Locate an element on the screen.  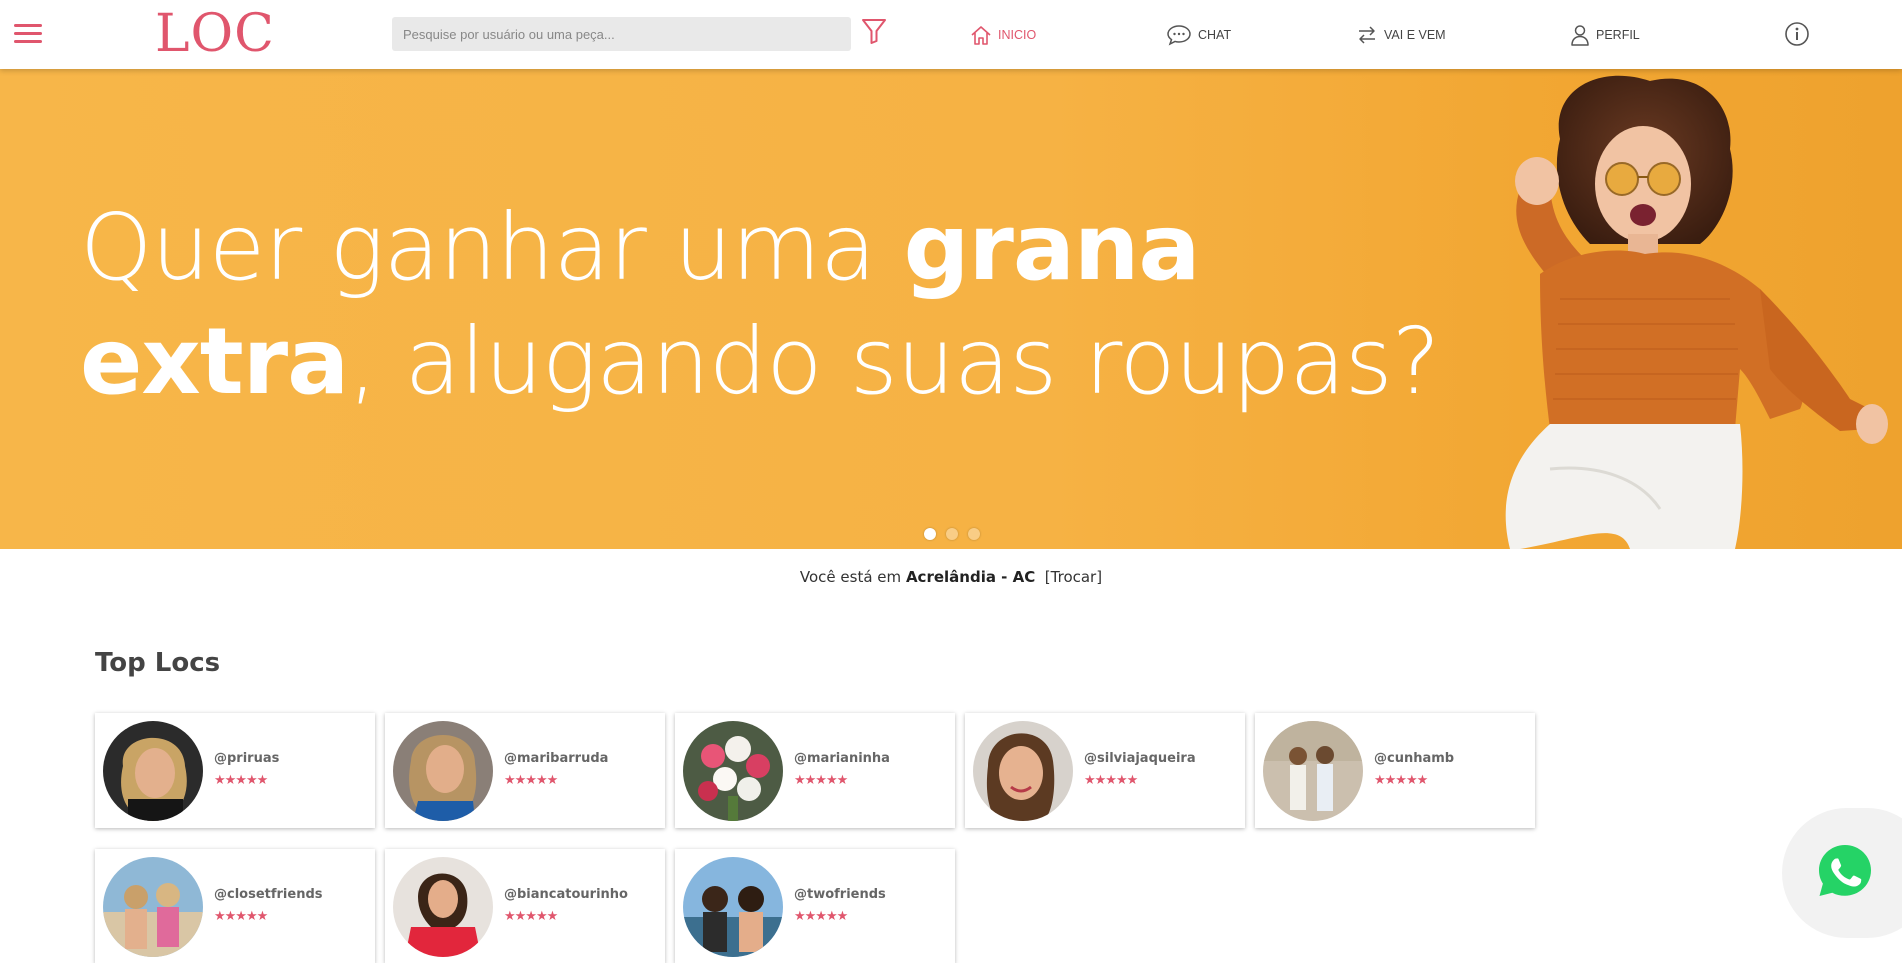
change-location-link: [Trocar] is located at coordinates (1073, 577).